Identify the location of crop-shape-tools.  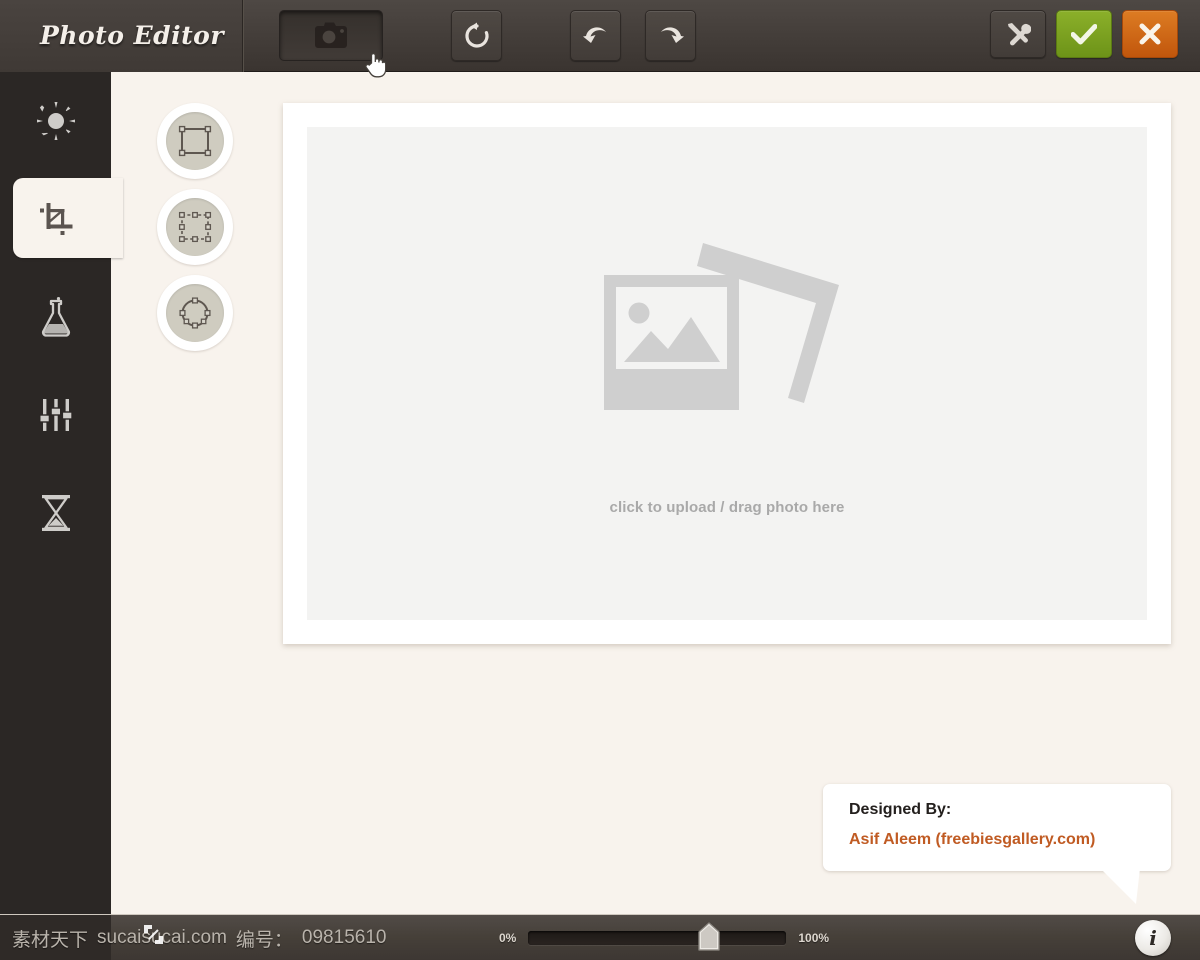
(195, 227).